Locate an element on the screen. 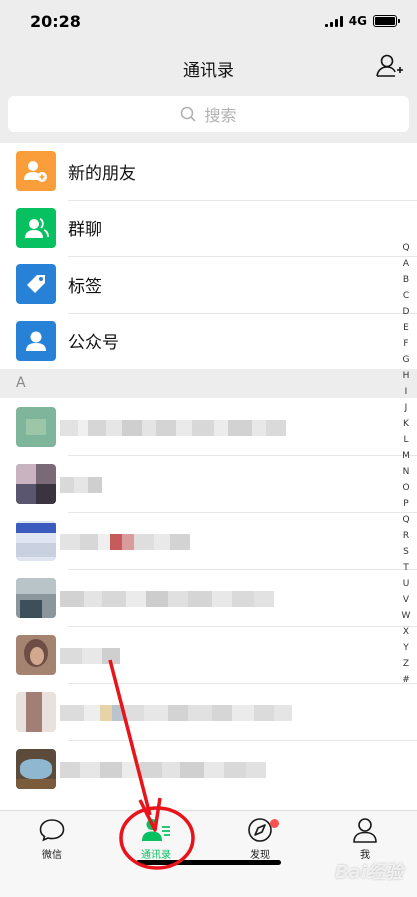  tag-icon is located at coordinates (36, 284).